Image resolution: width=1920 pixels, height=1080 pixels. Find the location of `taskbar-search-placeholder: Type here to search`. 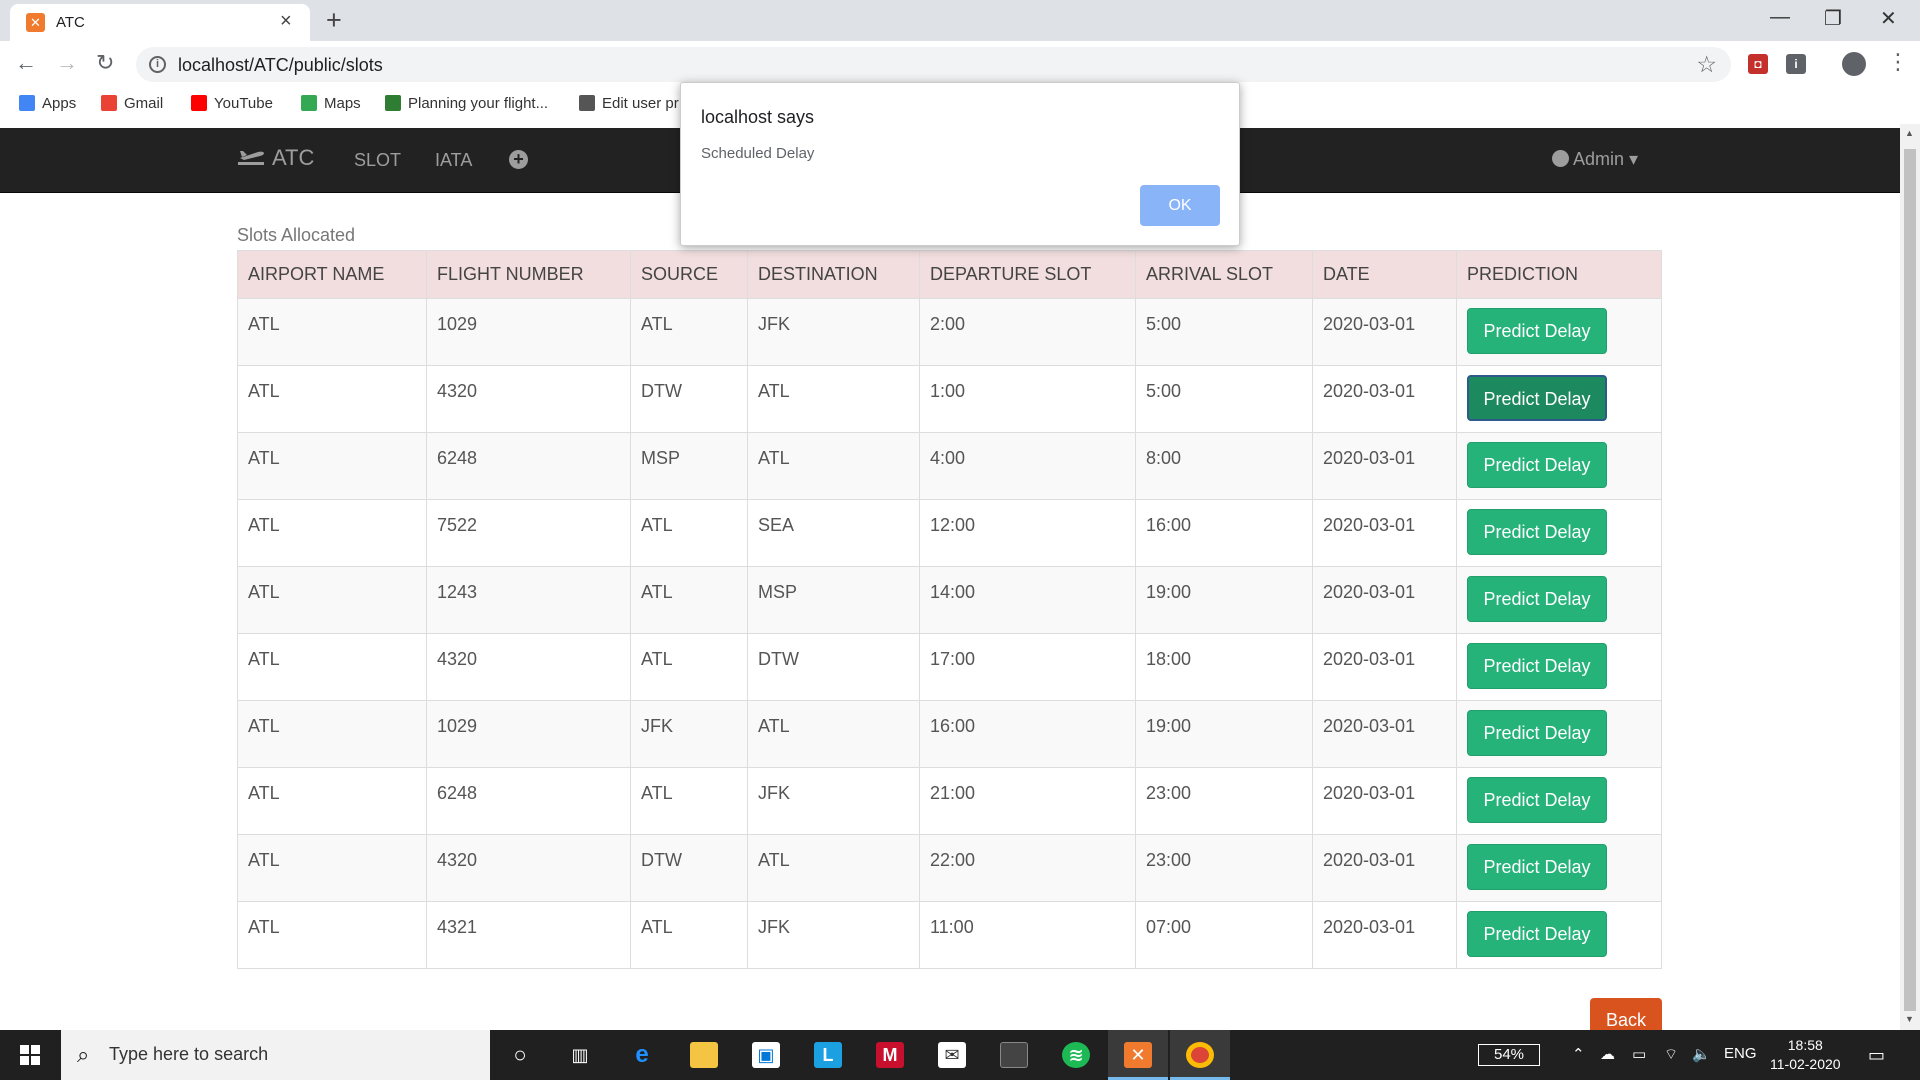

taskbar-search-placeholder: Type here to search is located at coordinates (189, 1054).